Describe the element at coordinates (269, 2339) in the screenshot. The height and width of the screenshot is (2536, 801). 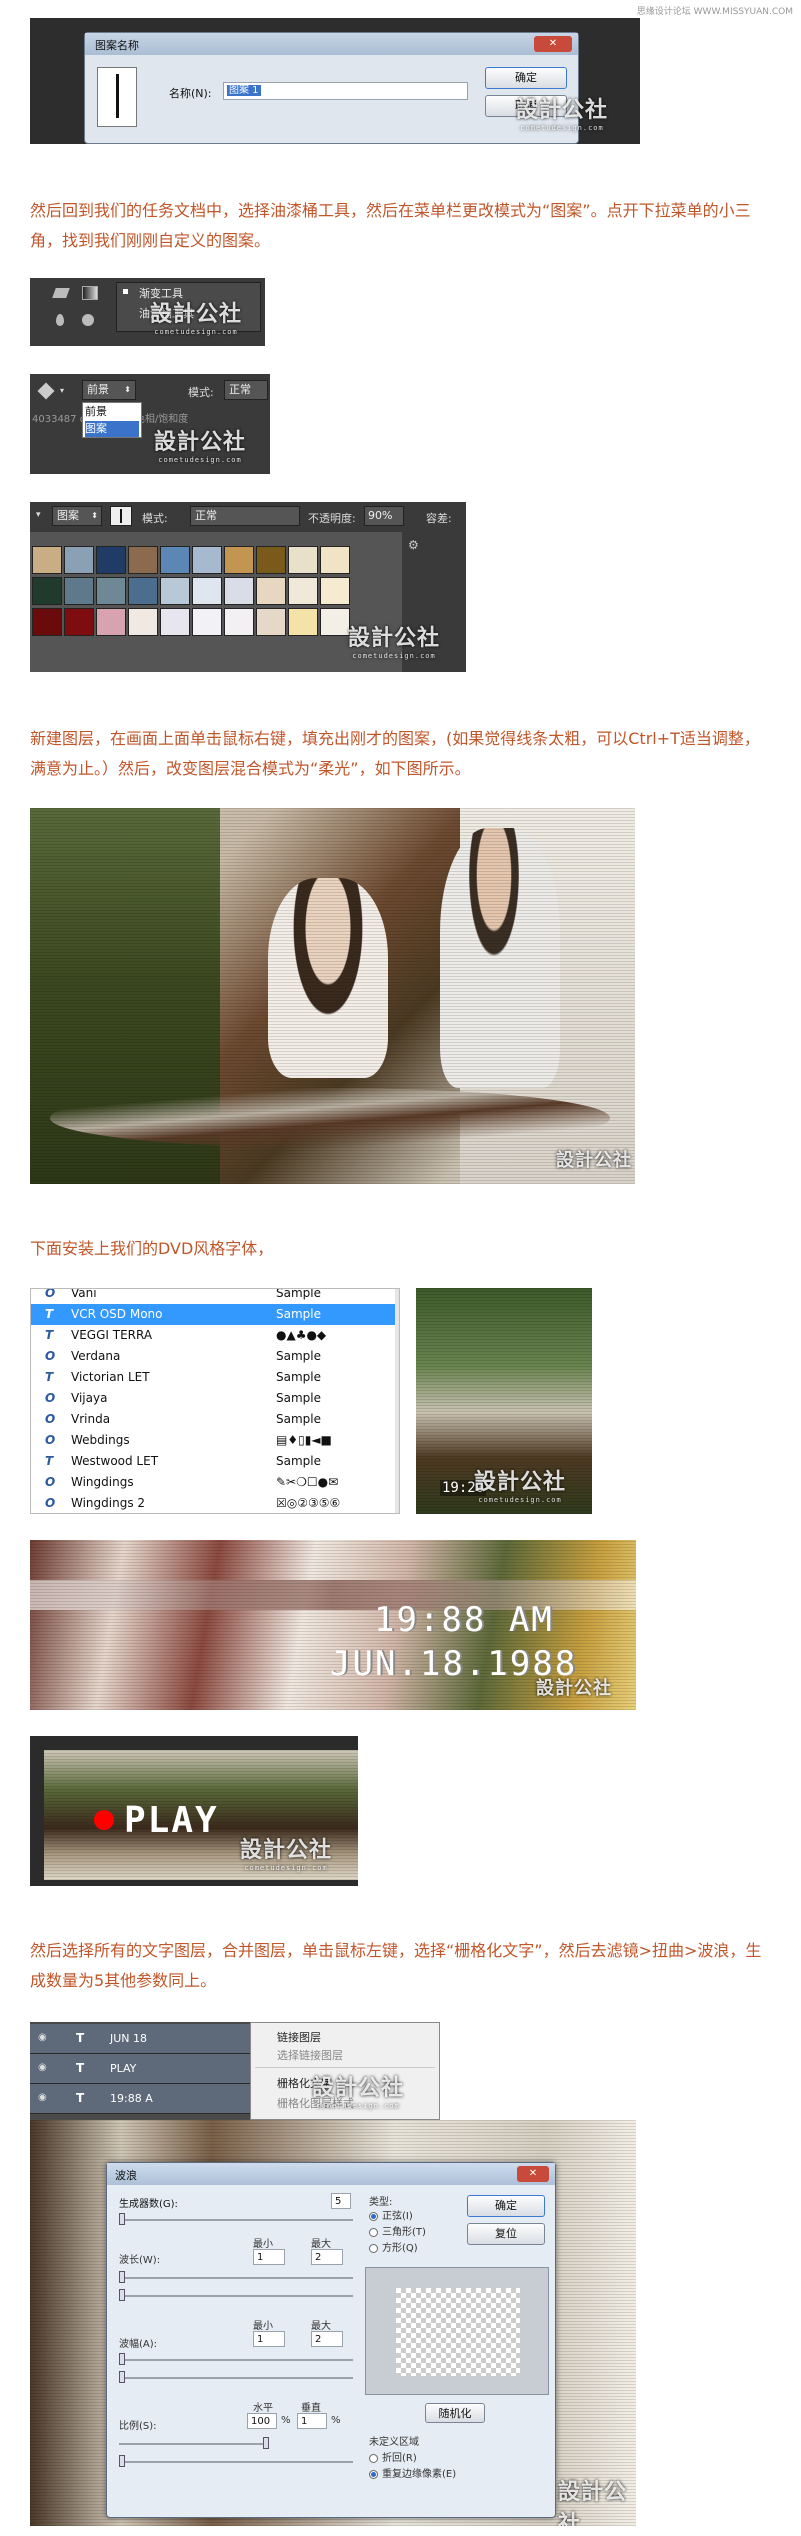
I see `amplitude-min-input: 1` at that location.